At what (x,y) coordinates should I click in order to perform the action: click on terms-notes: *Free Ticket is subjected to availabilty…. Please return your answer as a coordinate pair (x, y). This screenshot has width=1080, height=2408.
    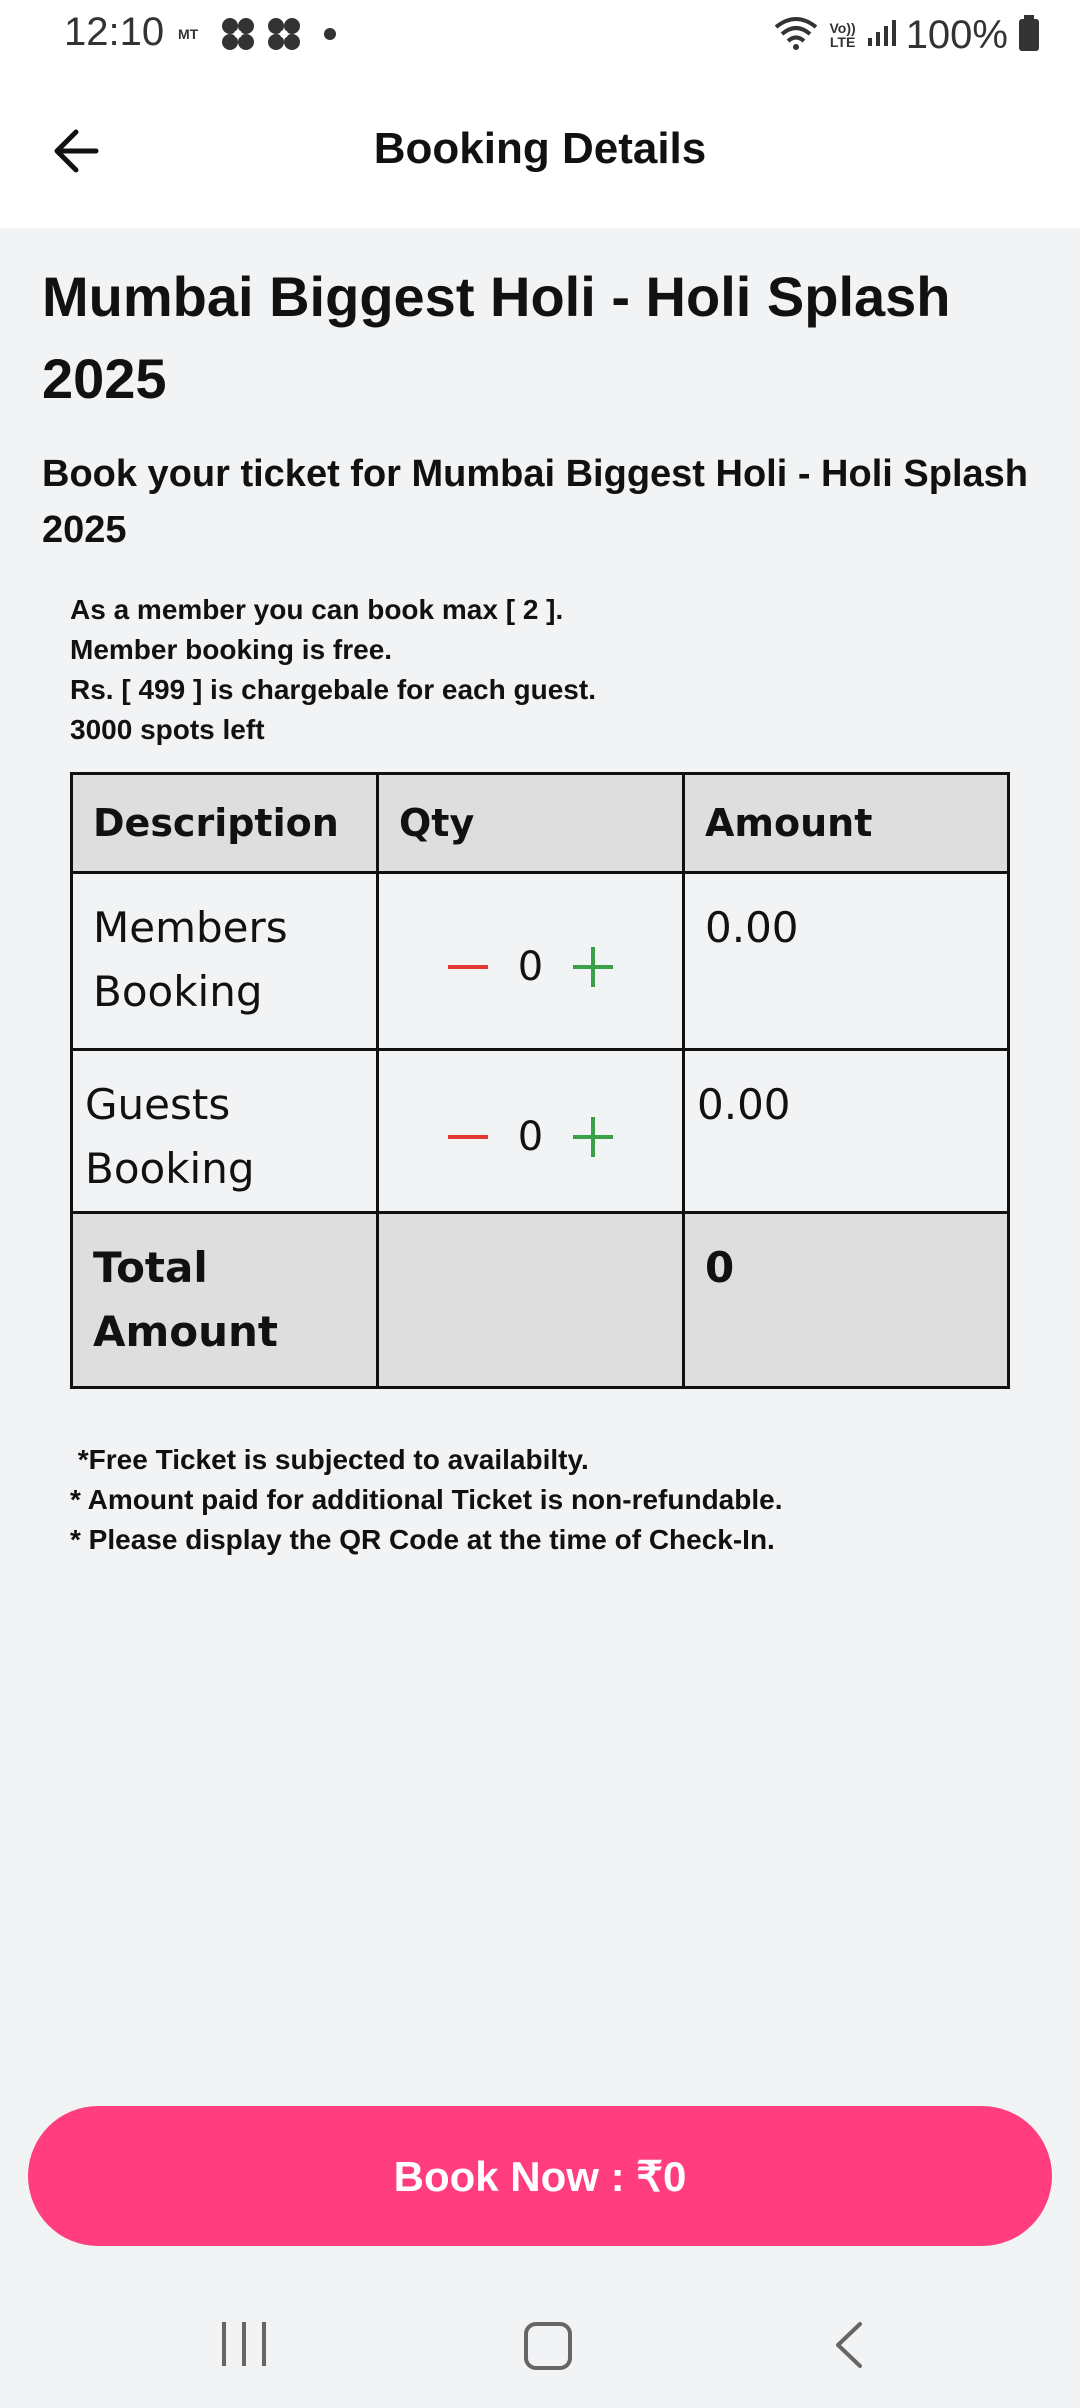
    Looking at the image, I should click on (426, 1500).